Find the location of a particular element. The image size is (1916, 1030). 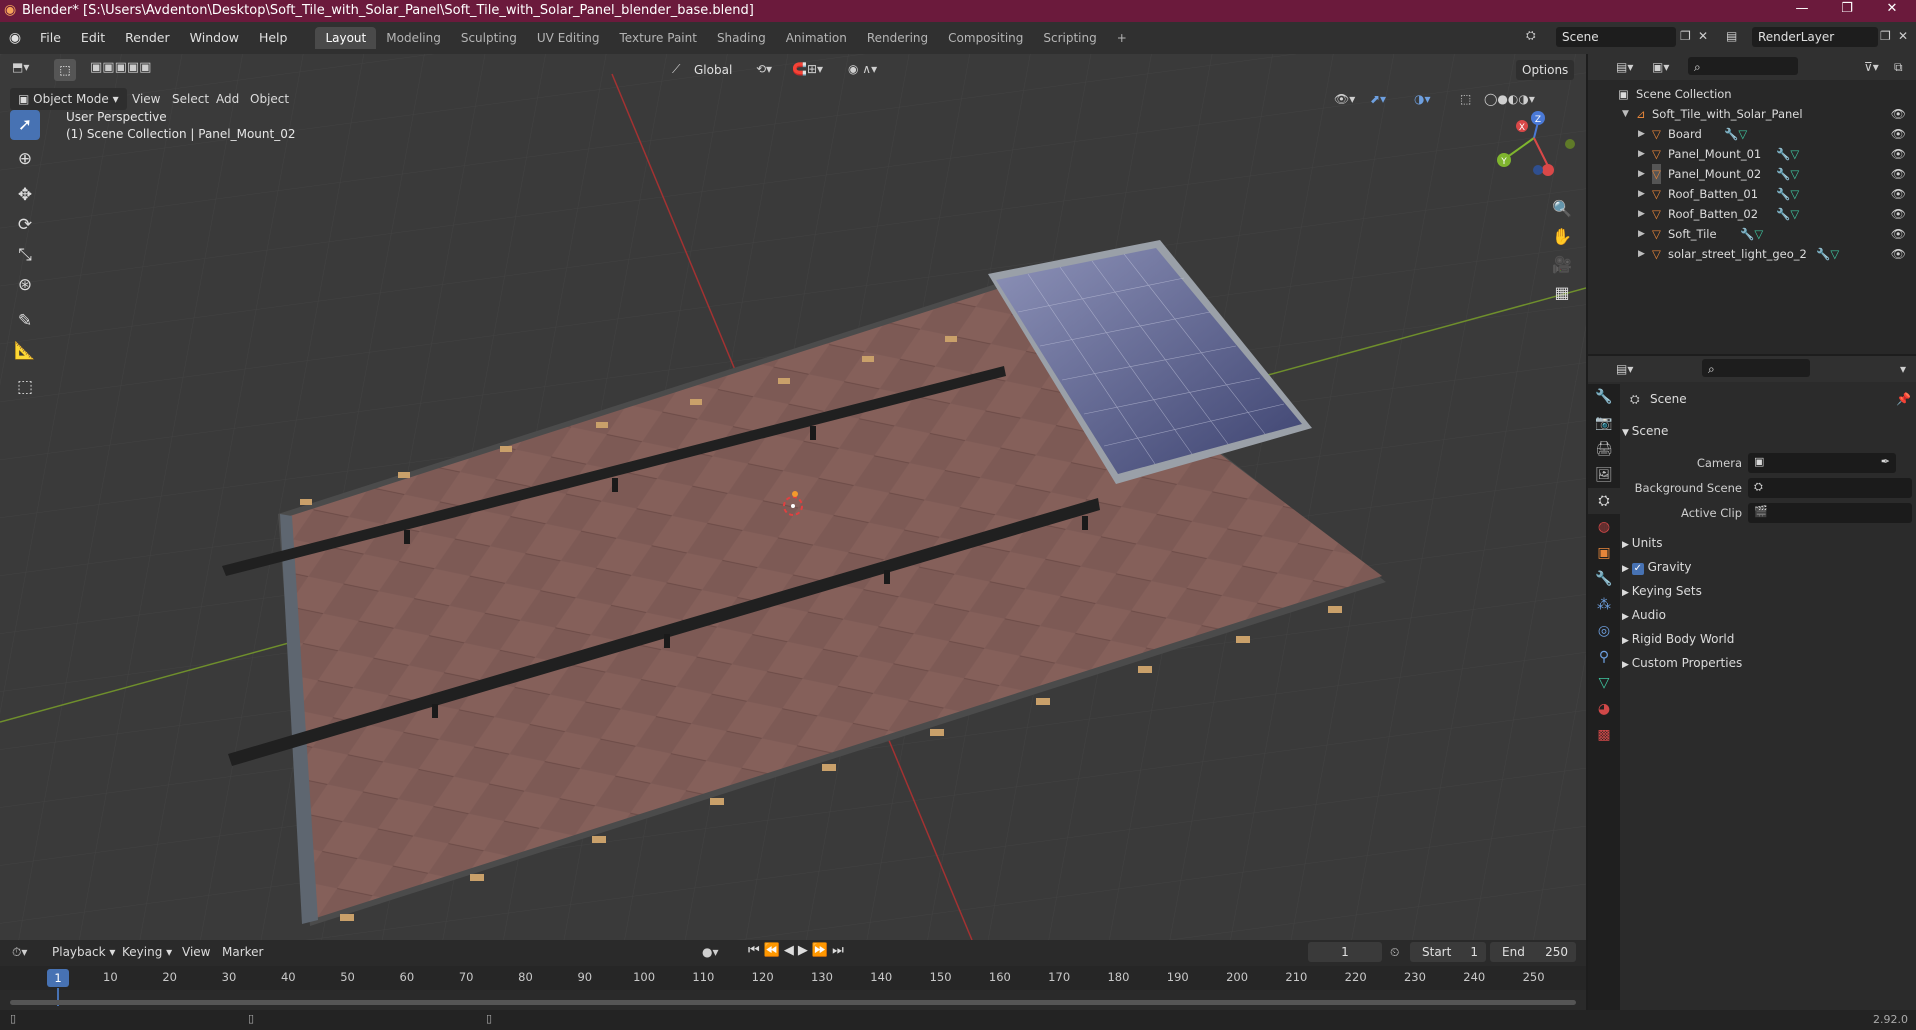

timeline-type-icon: ⏱▾ is located at coordinates (19, 952).